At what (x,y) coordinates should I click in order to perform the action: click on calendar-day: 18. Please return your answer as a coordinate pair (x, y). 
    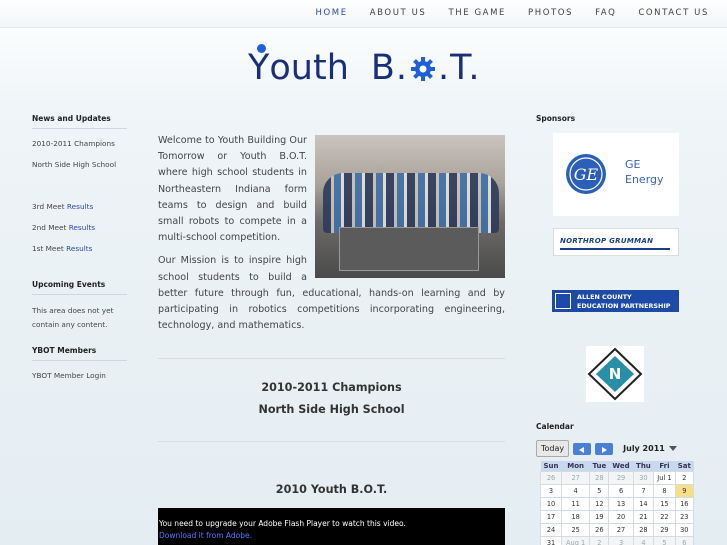
    Looking at the image, I should click on (576, 517).